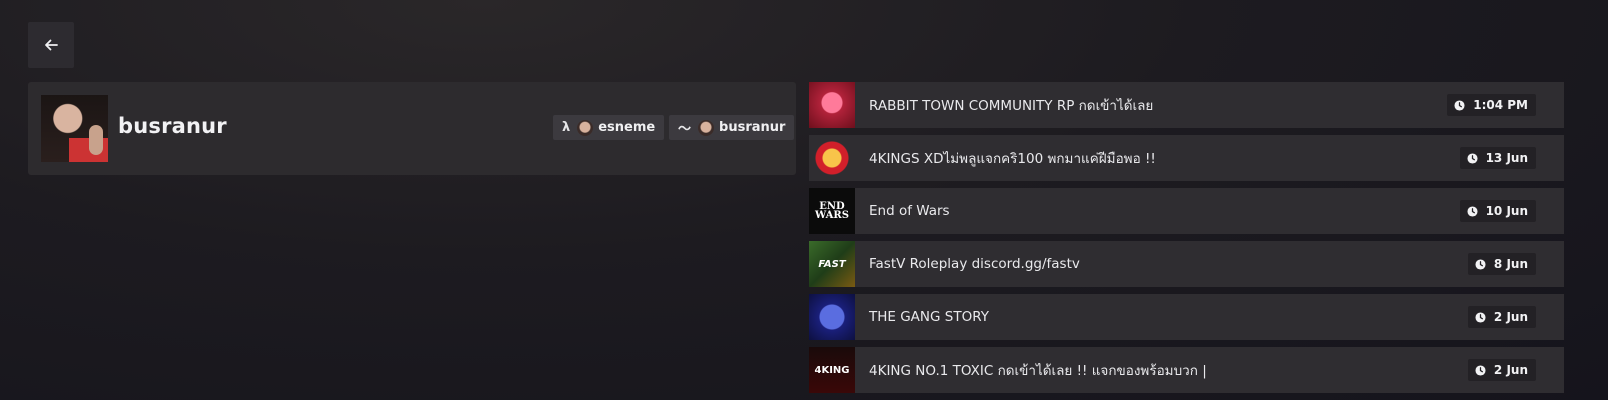 This screenshot has width=1608, height=400. Describe the element at coordinates (1500, 105) in the screenshot. I see `time-label: 1:04 PM` at that location.